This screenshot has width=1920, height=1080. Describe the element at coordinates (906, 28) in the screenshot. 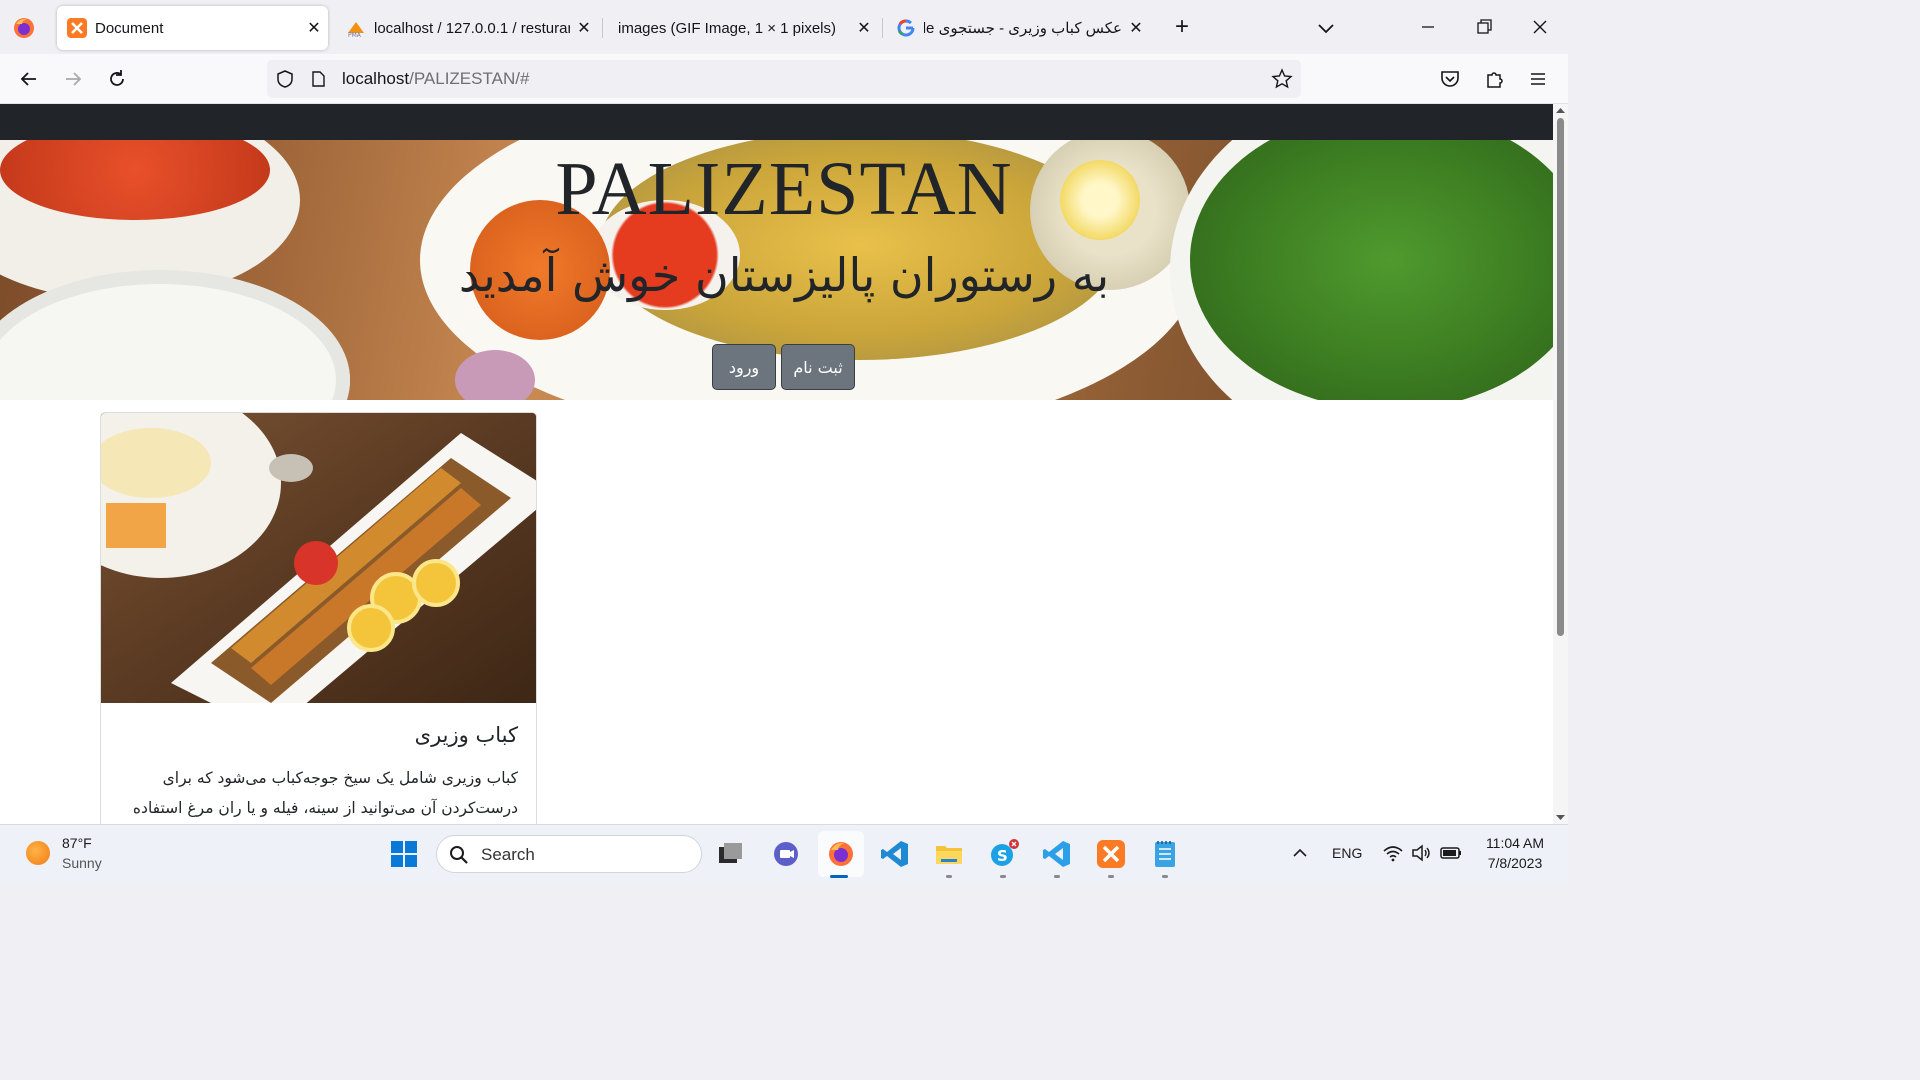

I see `google-icon` at that location.